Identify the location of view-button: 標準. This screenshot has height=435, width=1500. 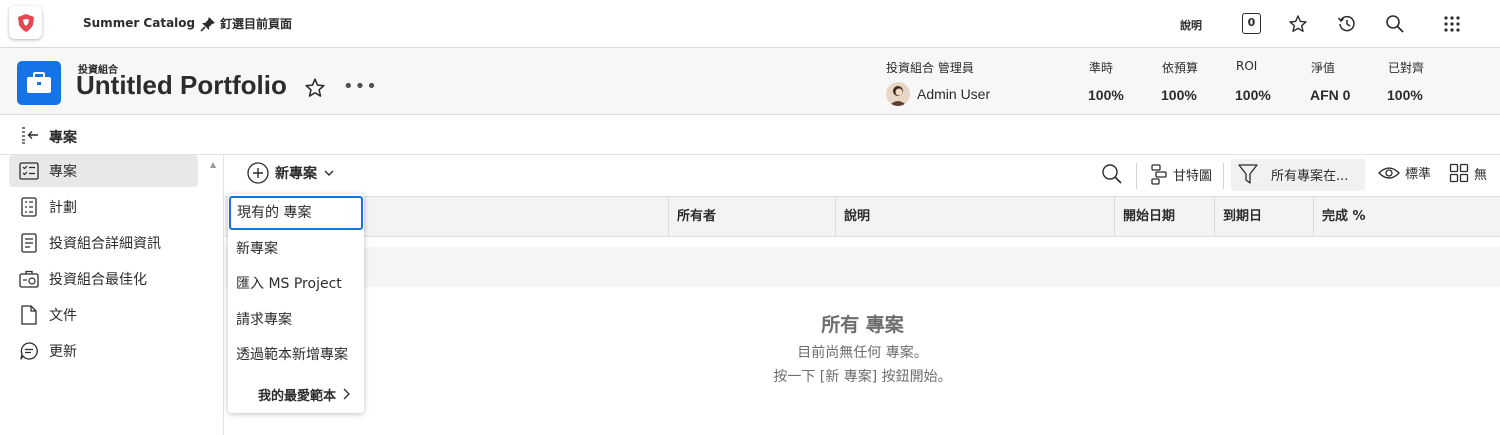
(1404, 172).